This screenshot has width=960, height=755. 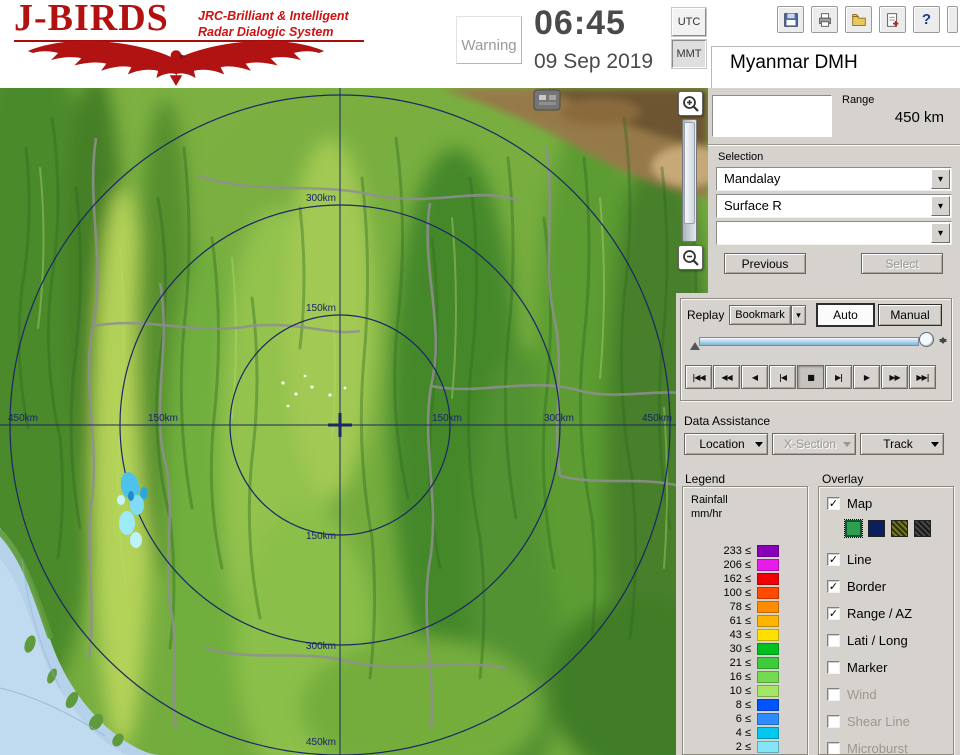 I want to click on selection-combo-1: Mandalay ▾, so click(x=834, y=179).